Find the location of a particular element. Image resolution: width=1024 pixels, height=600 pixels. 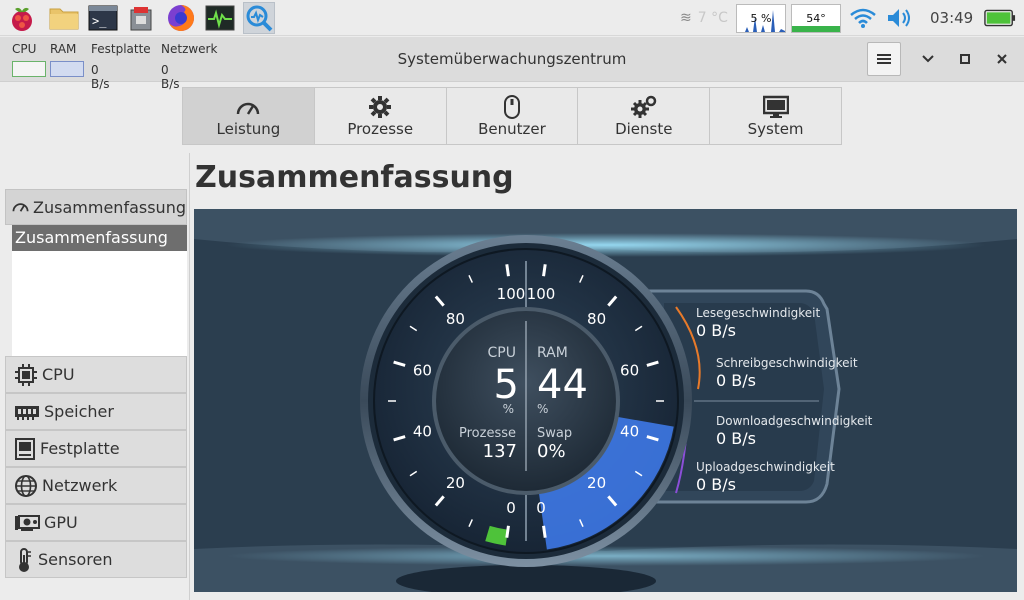

cpu-label: CPU is located at coordinates (502, 353).